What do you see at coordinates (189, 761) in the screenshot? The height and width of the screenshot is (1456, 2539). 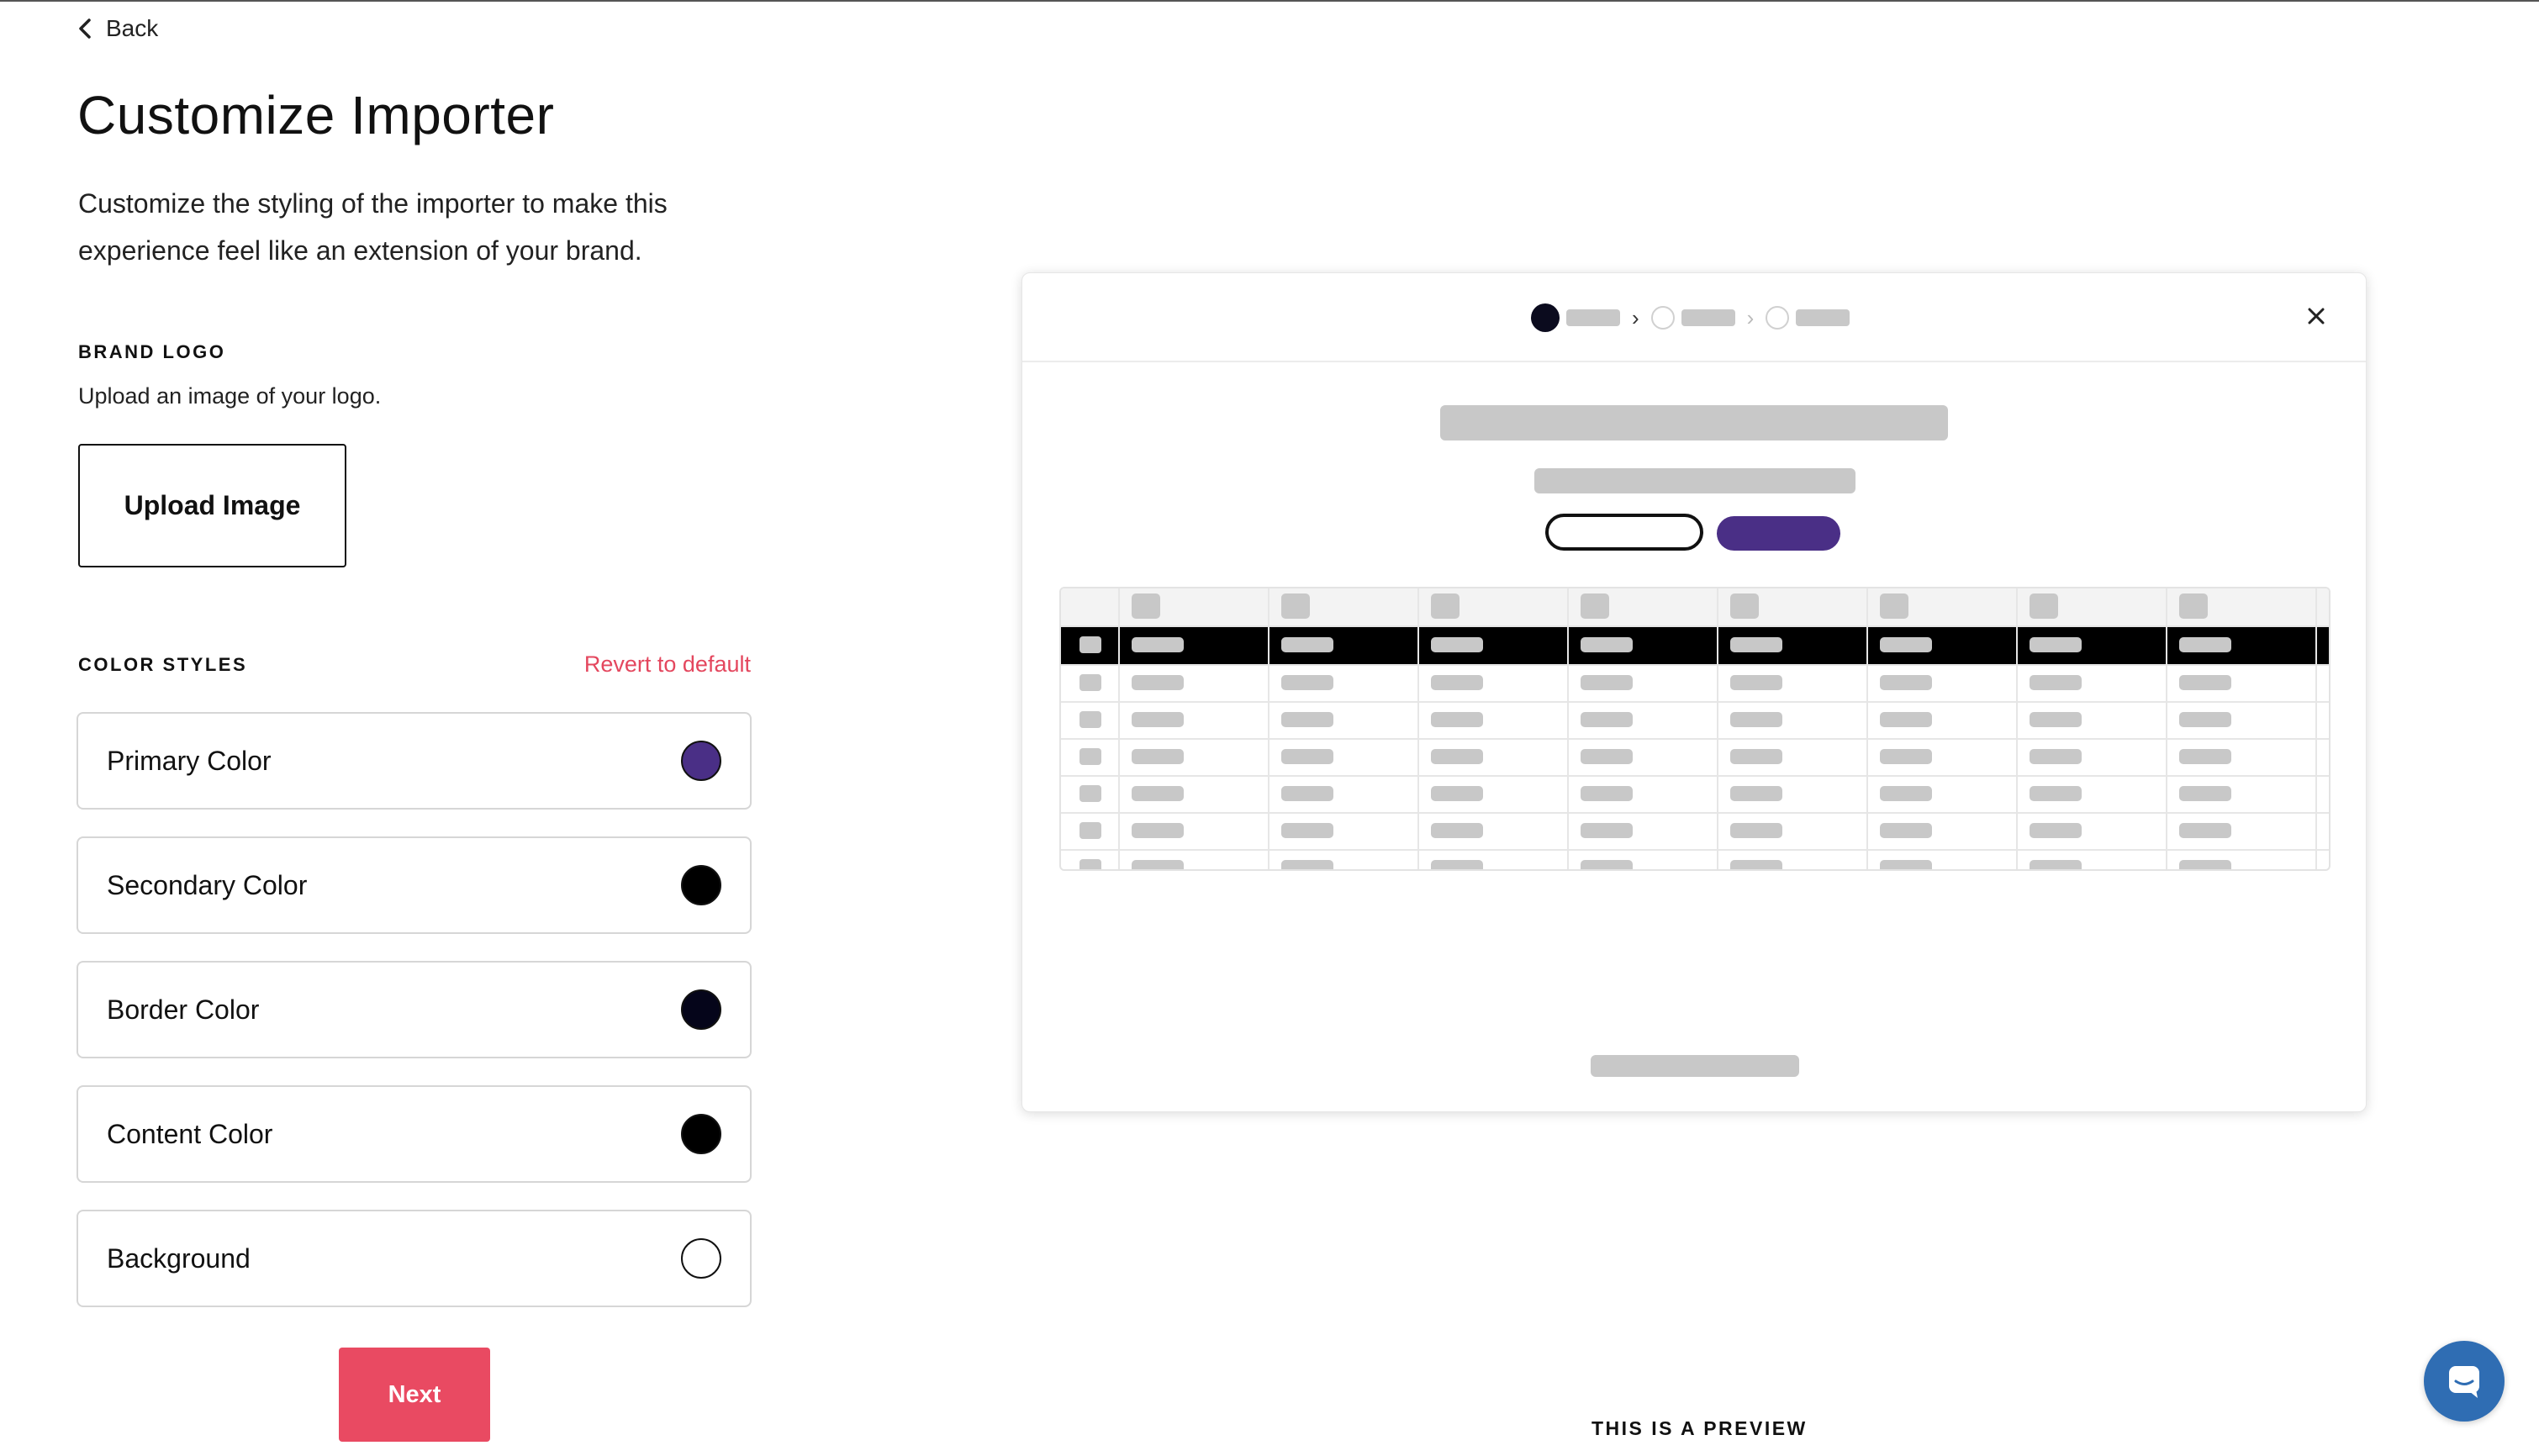 I see `color-label: Primary Color` at bounding box center [189, 761].